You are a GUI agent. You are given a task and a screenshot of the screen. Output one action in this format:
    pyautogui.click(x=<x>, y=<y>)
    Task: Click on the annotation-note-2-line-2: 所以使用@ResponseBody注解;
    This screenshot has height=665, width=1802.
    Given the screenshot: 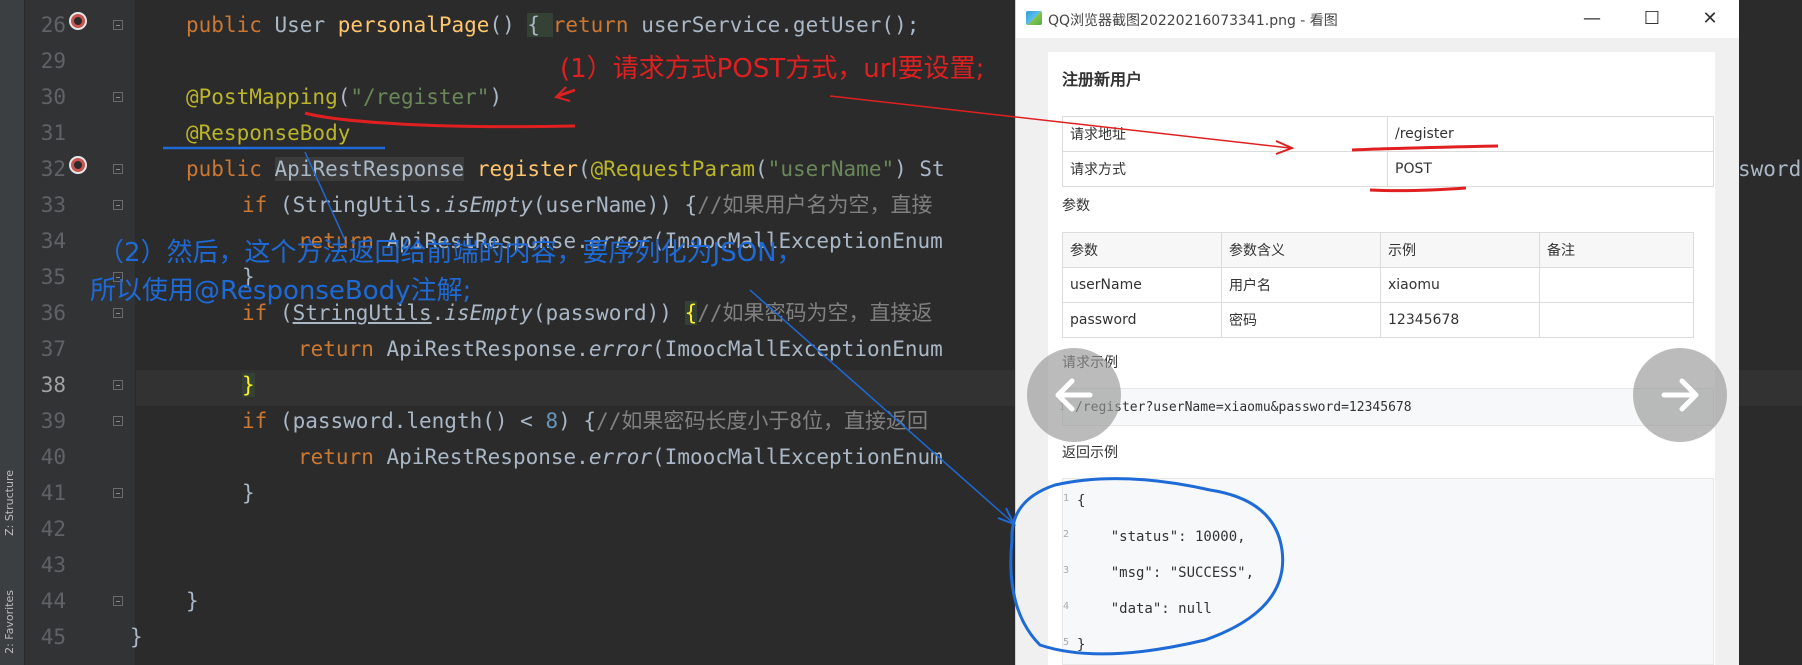 What is the action you would take?
    pyautogui.click(x=281, y=291)
    